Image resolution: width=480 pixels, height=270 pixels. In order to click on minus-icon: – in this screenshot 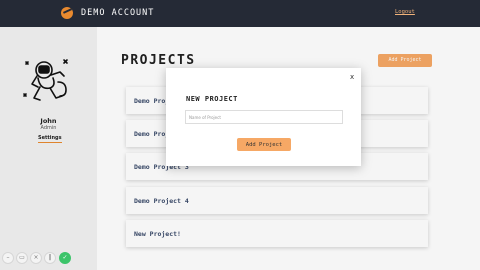, I will do `click(8, 258)`.